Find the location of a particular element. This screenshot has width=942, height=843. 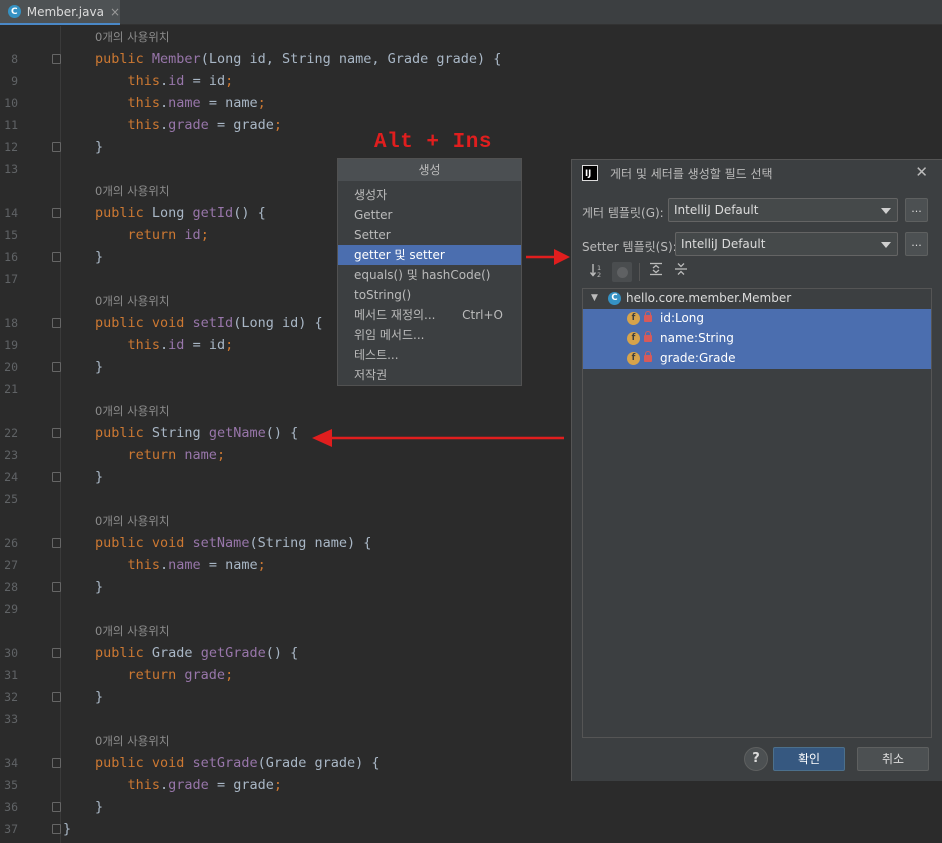

line-number: 29 is located at coordinates (11, 609).